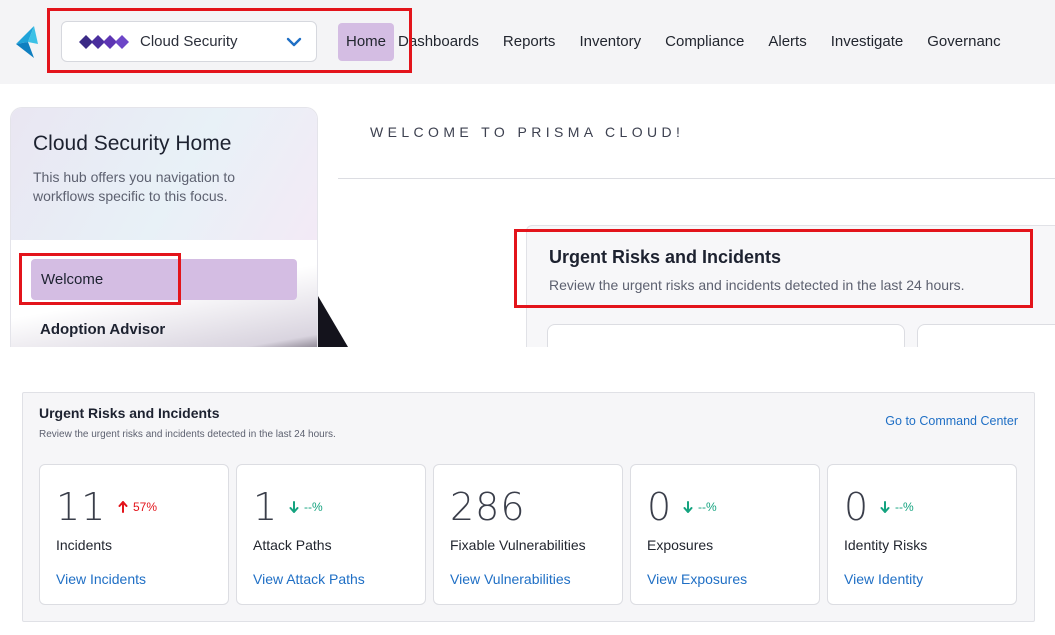 The width and height of the screenshot is (1055, 635). What do you see at coordinates (28, 42) in the screenshot?
I see `prisma-cloud-logo-icon` at bounding box center [28, 42].